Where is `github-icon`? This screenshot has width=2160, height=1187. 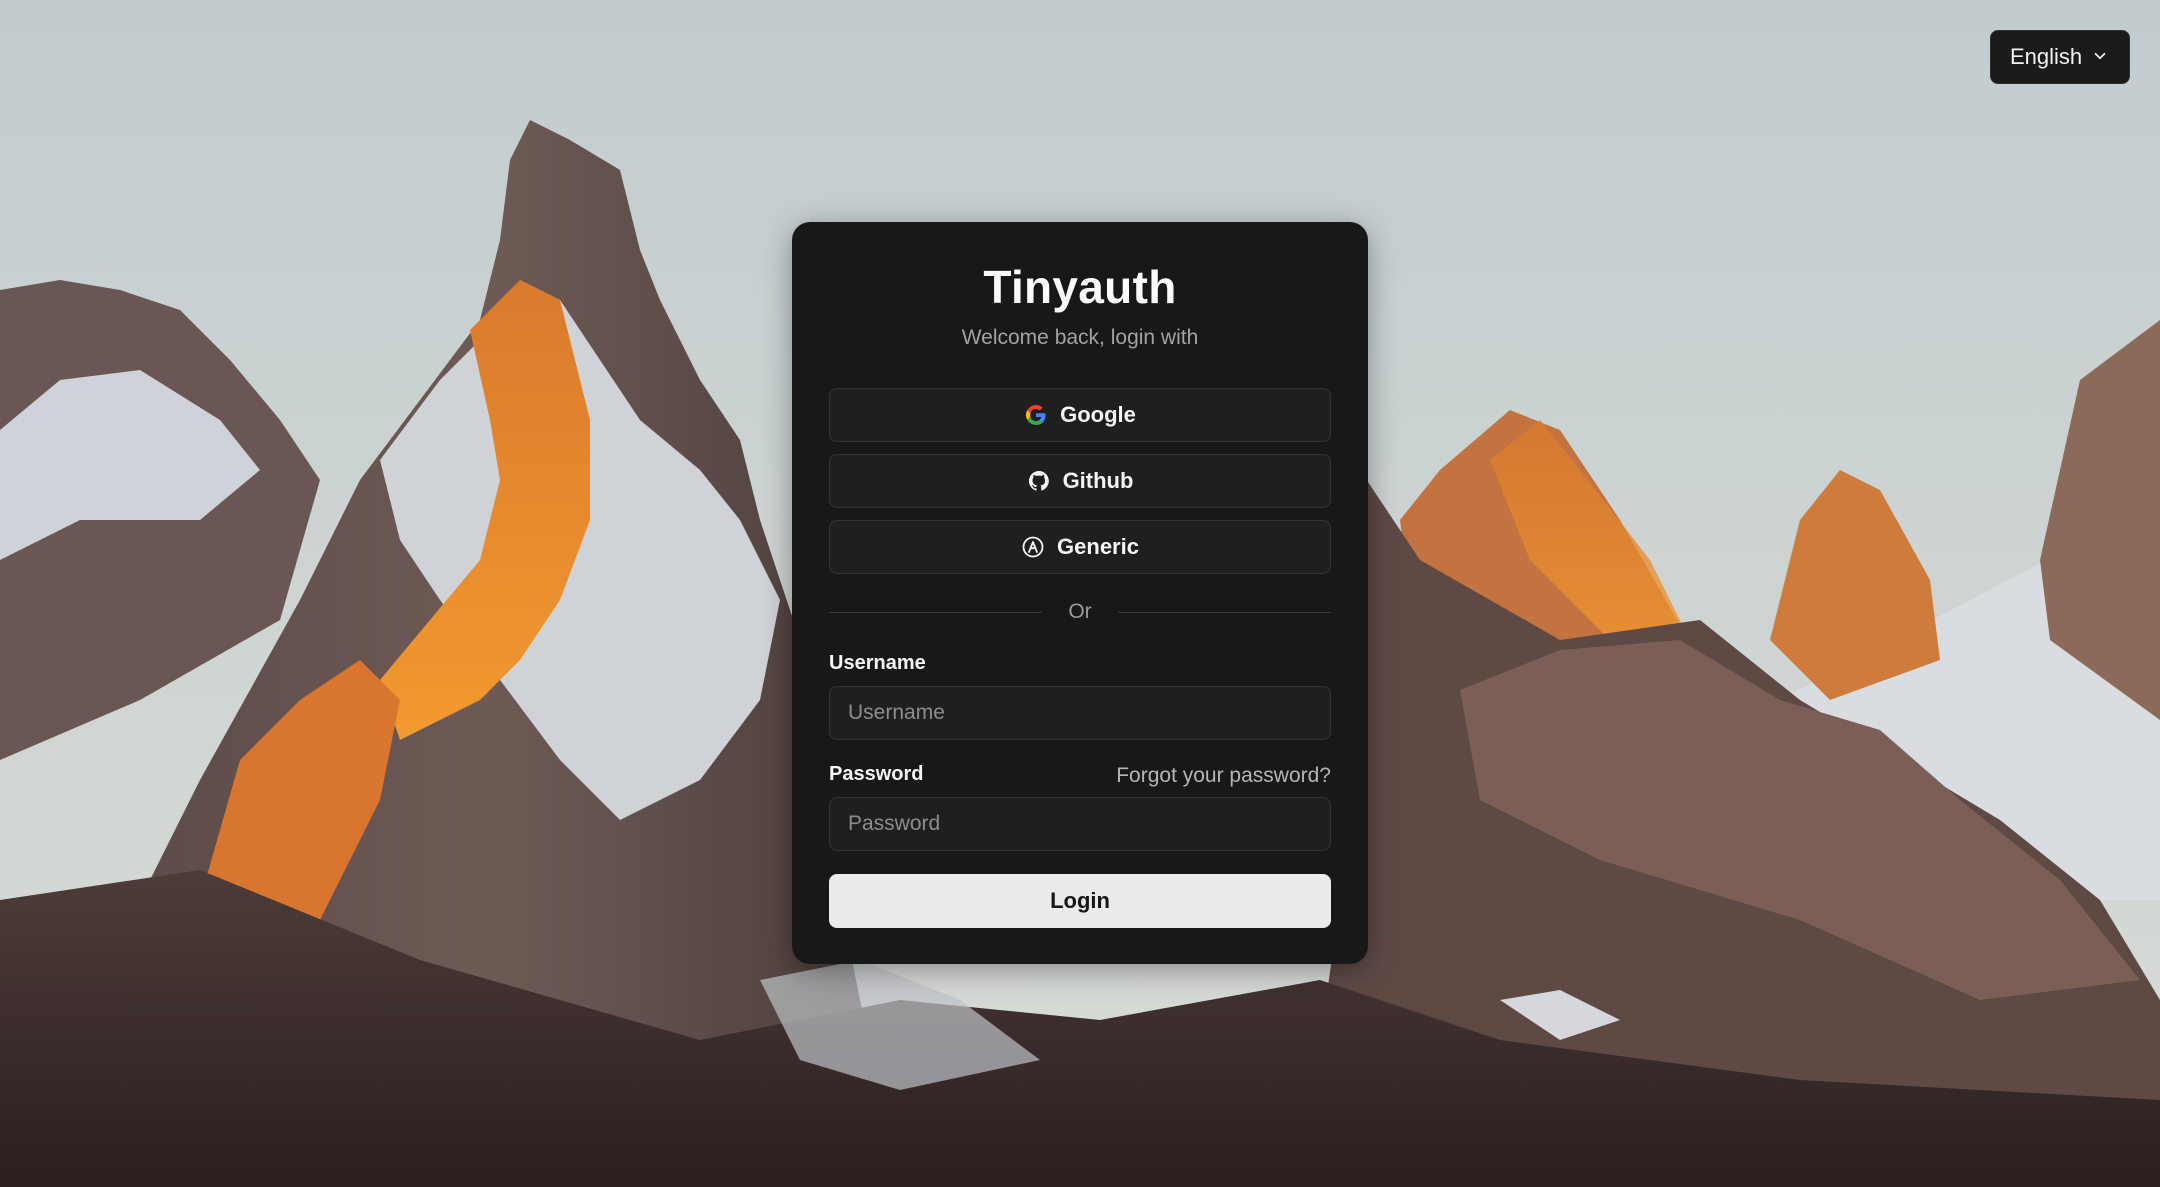 github-icon is located at coordinates (1038, 480).